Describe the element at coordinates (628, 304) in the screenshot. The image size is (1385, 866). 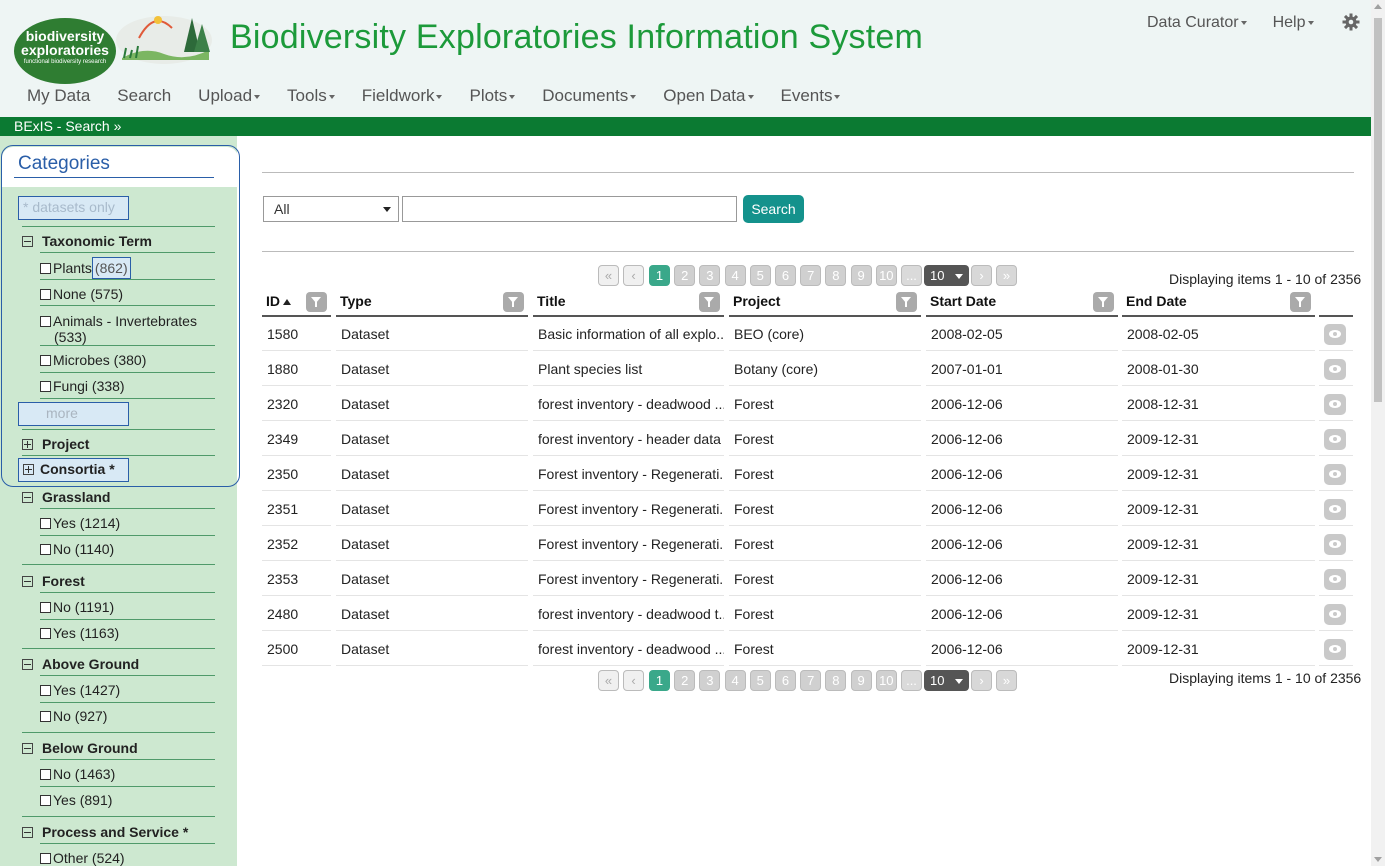
I see `column-header-title: Title` at that location.